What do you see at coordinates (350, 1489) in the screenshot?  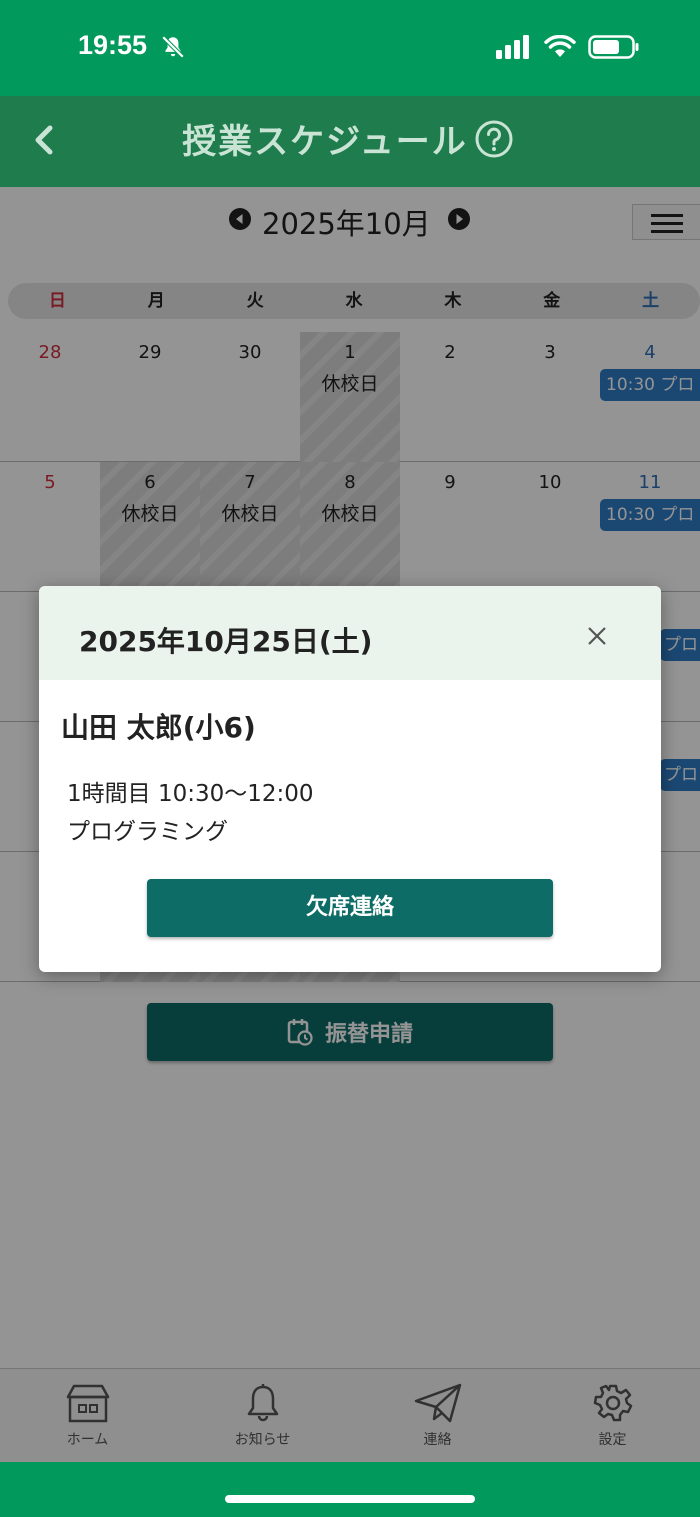 I see `home-indicator-area` at bounding box center [350, 1489].